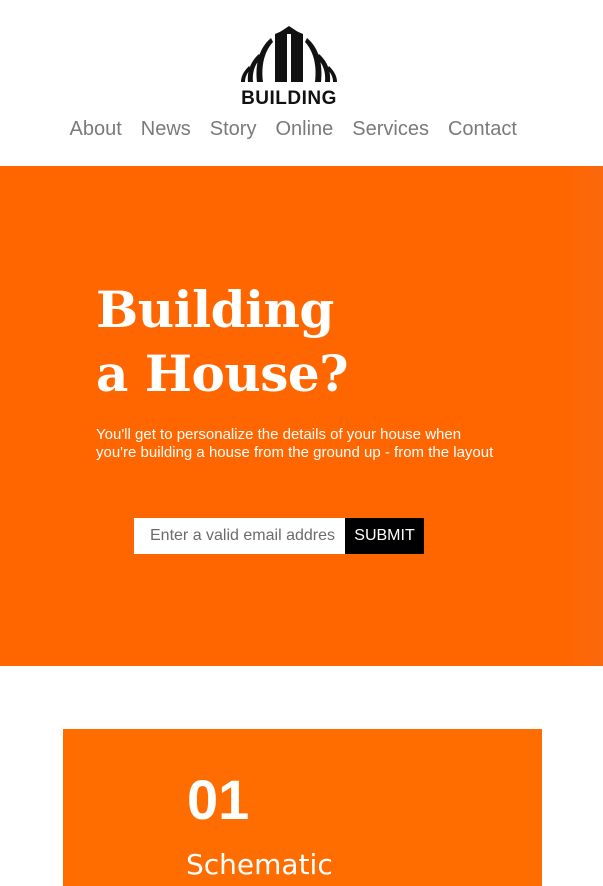 The width and height of the screenshot is (603, 886). I want to click on nav-item-services: Services, so click(391, 129).